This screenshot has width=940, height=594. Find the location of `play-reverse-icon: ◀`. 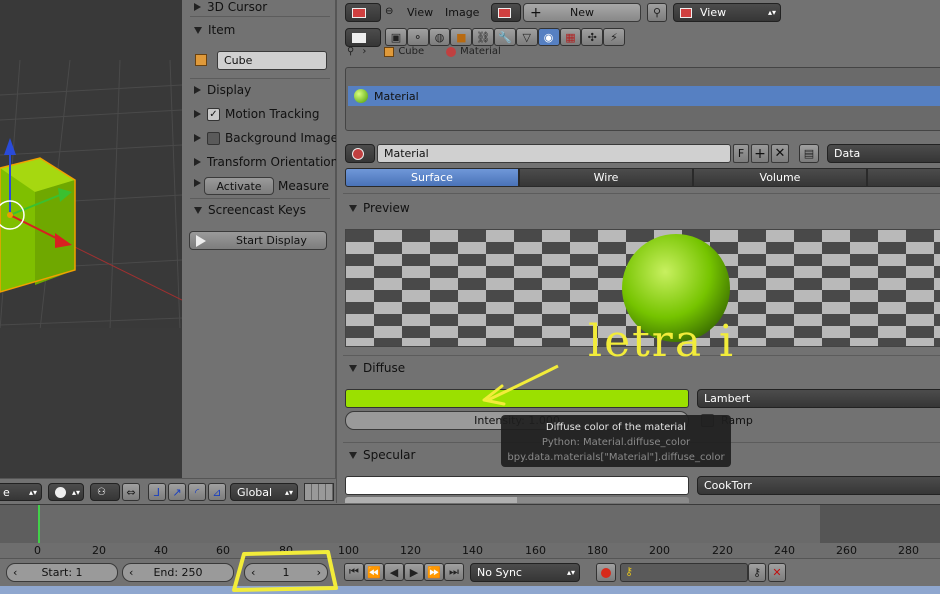

play-reverse-icon: ◀ is located at coordinates (394, 572).